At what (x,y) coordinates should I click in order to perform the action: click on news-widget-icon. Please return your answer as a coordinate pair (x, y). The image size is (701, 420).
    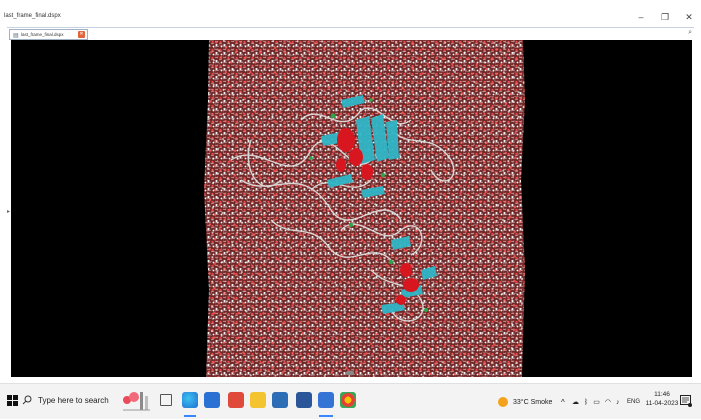
    Looking at the image, I should click on (136, 401).